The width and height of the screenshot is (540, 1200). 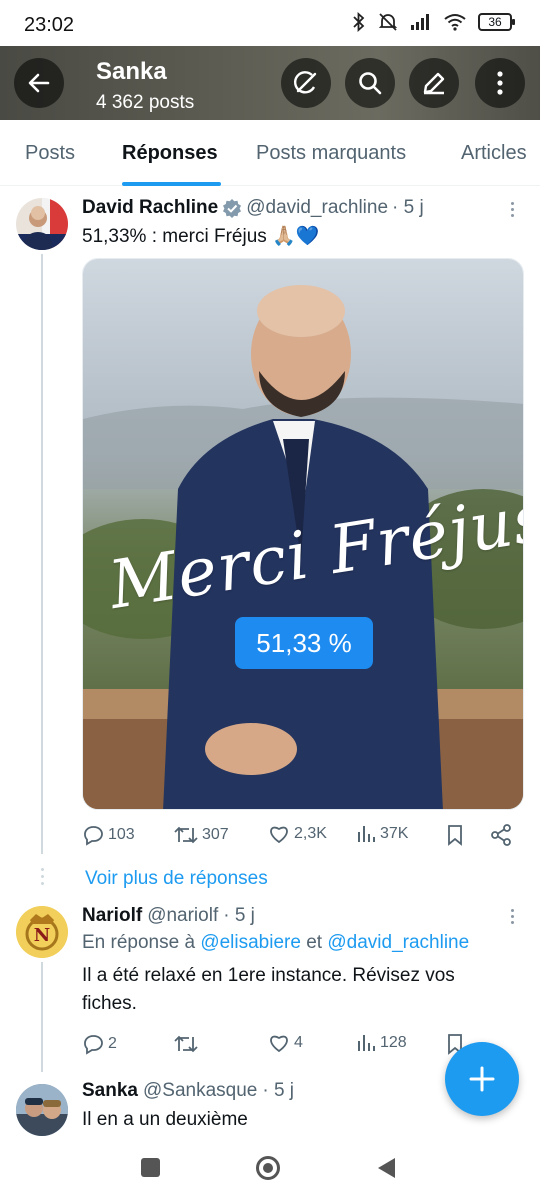 What do you see at coordinates (112, 1043) in the screenshot?
I see `reply-count: 2` at bounding box center [112, 1043].